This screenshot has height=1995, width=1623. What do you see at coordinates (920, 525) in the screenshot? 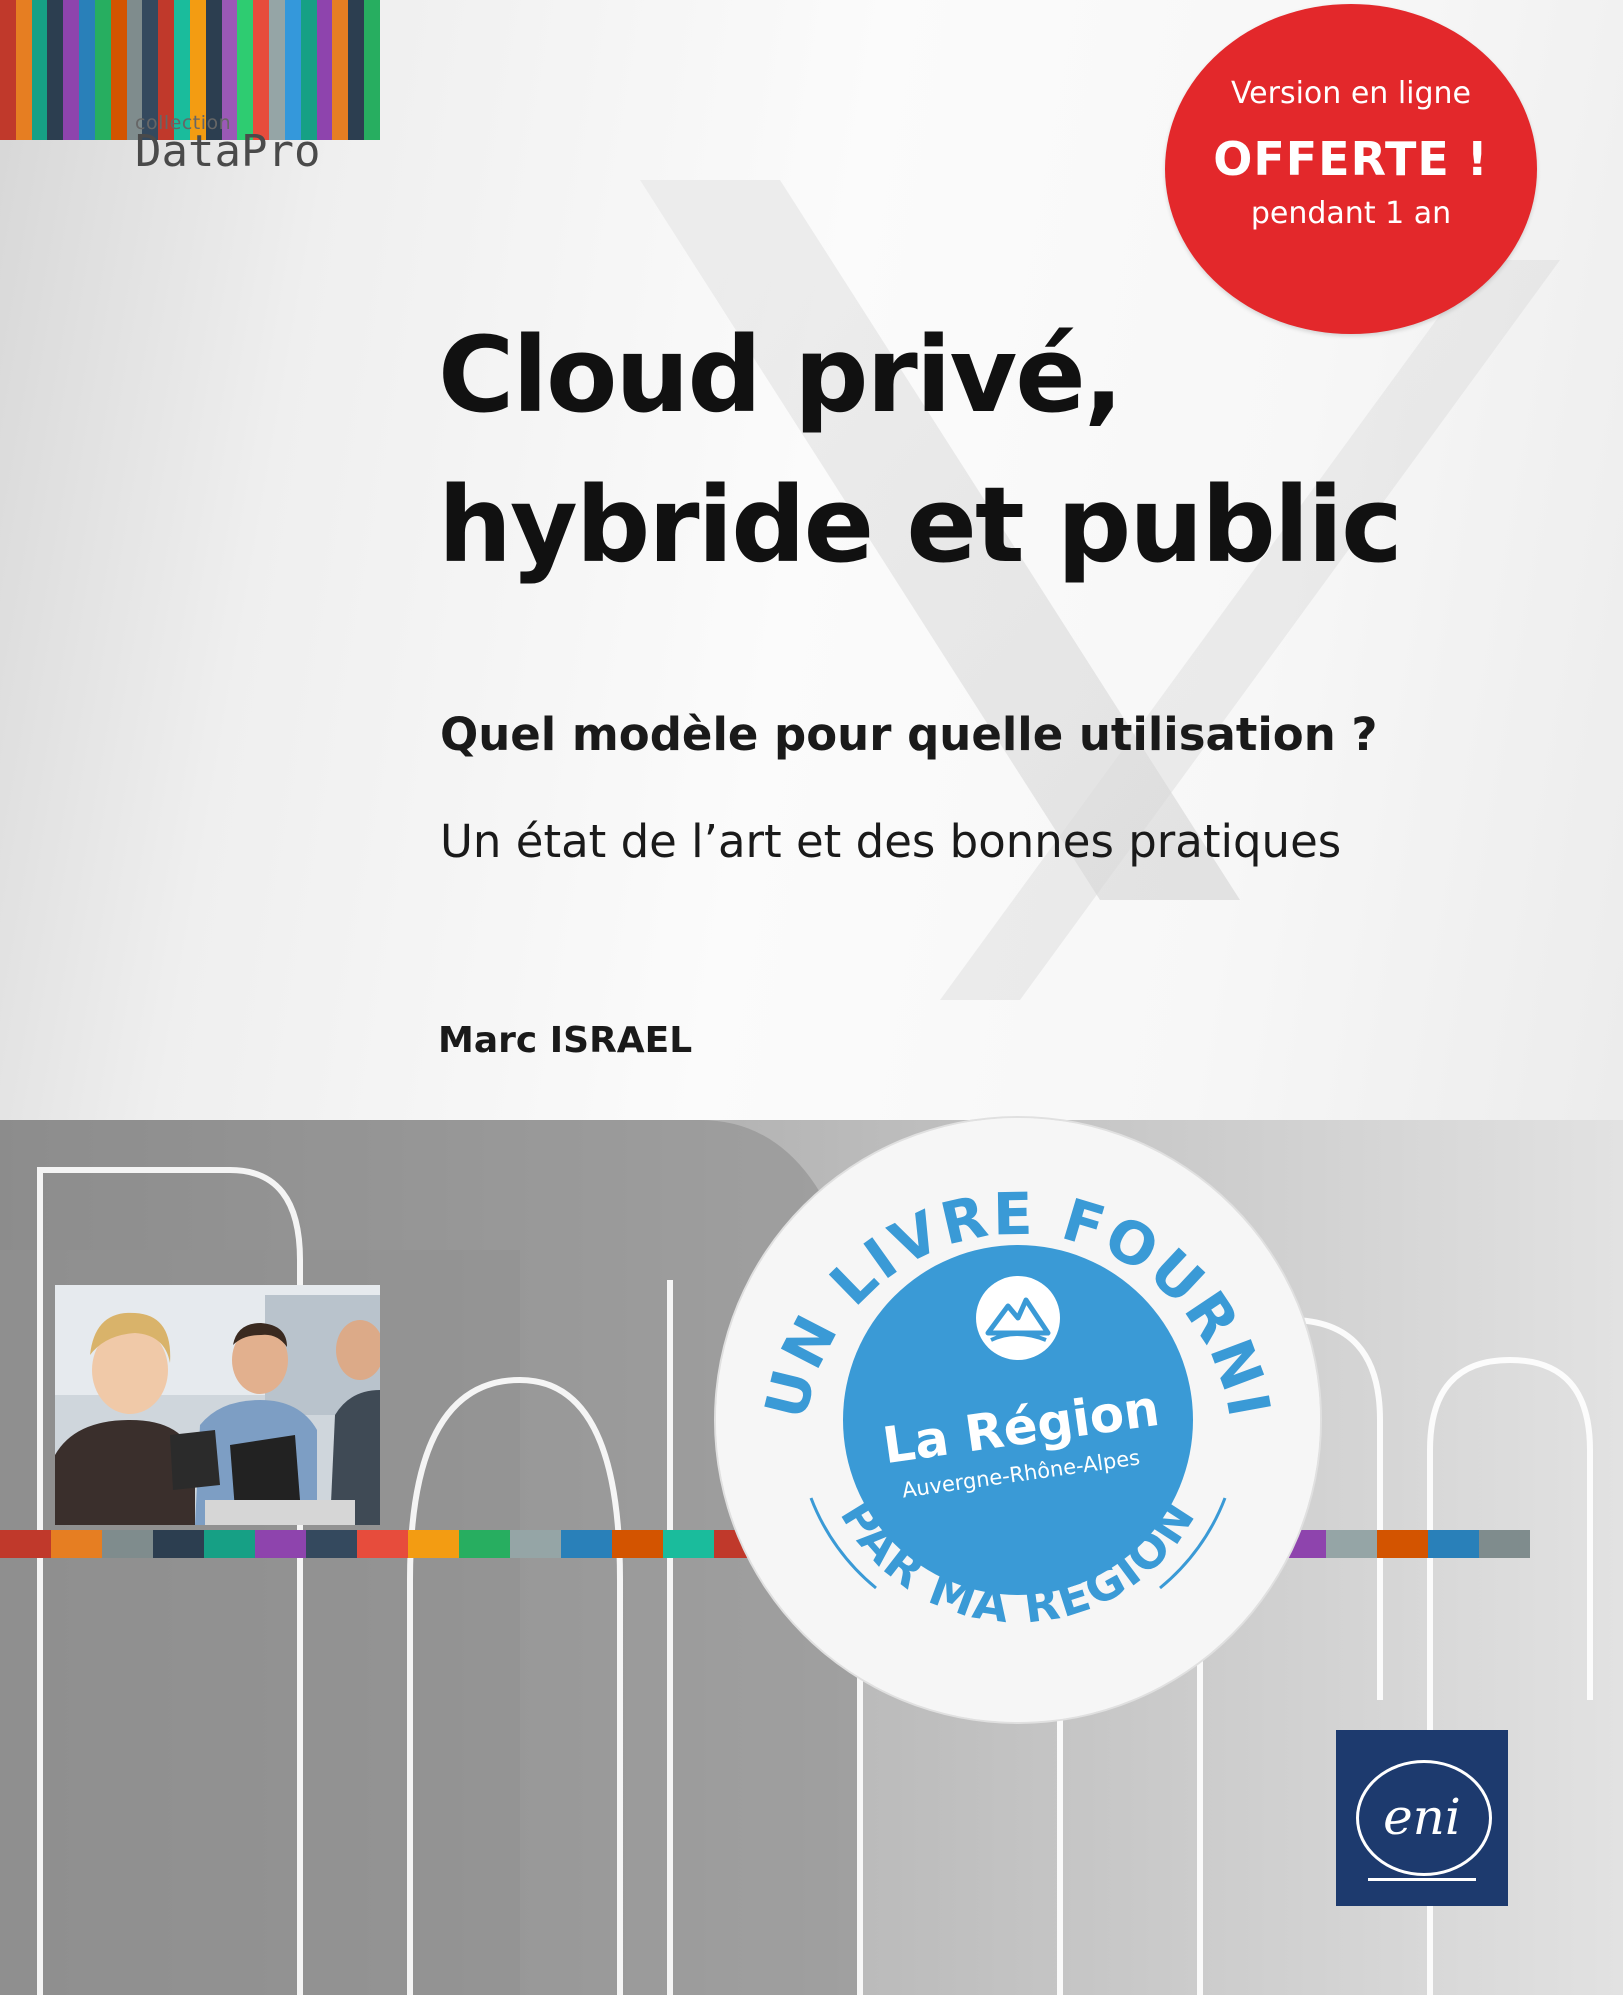
I see `title-line2: hybride et public` at bounding box center [920, 525].